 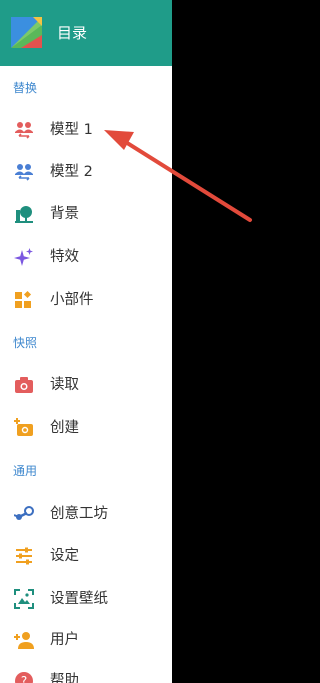 I want to click on people-swap-red-icon, so click(x=24, y=130).